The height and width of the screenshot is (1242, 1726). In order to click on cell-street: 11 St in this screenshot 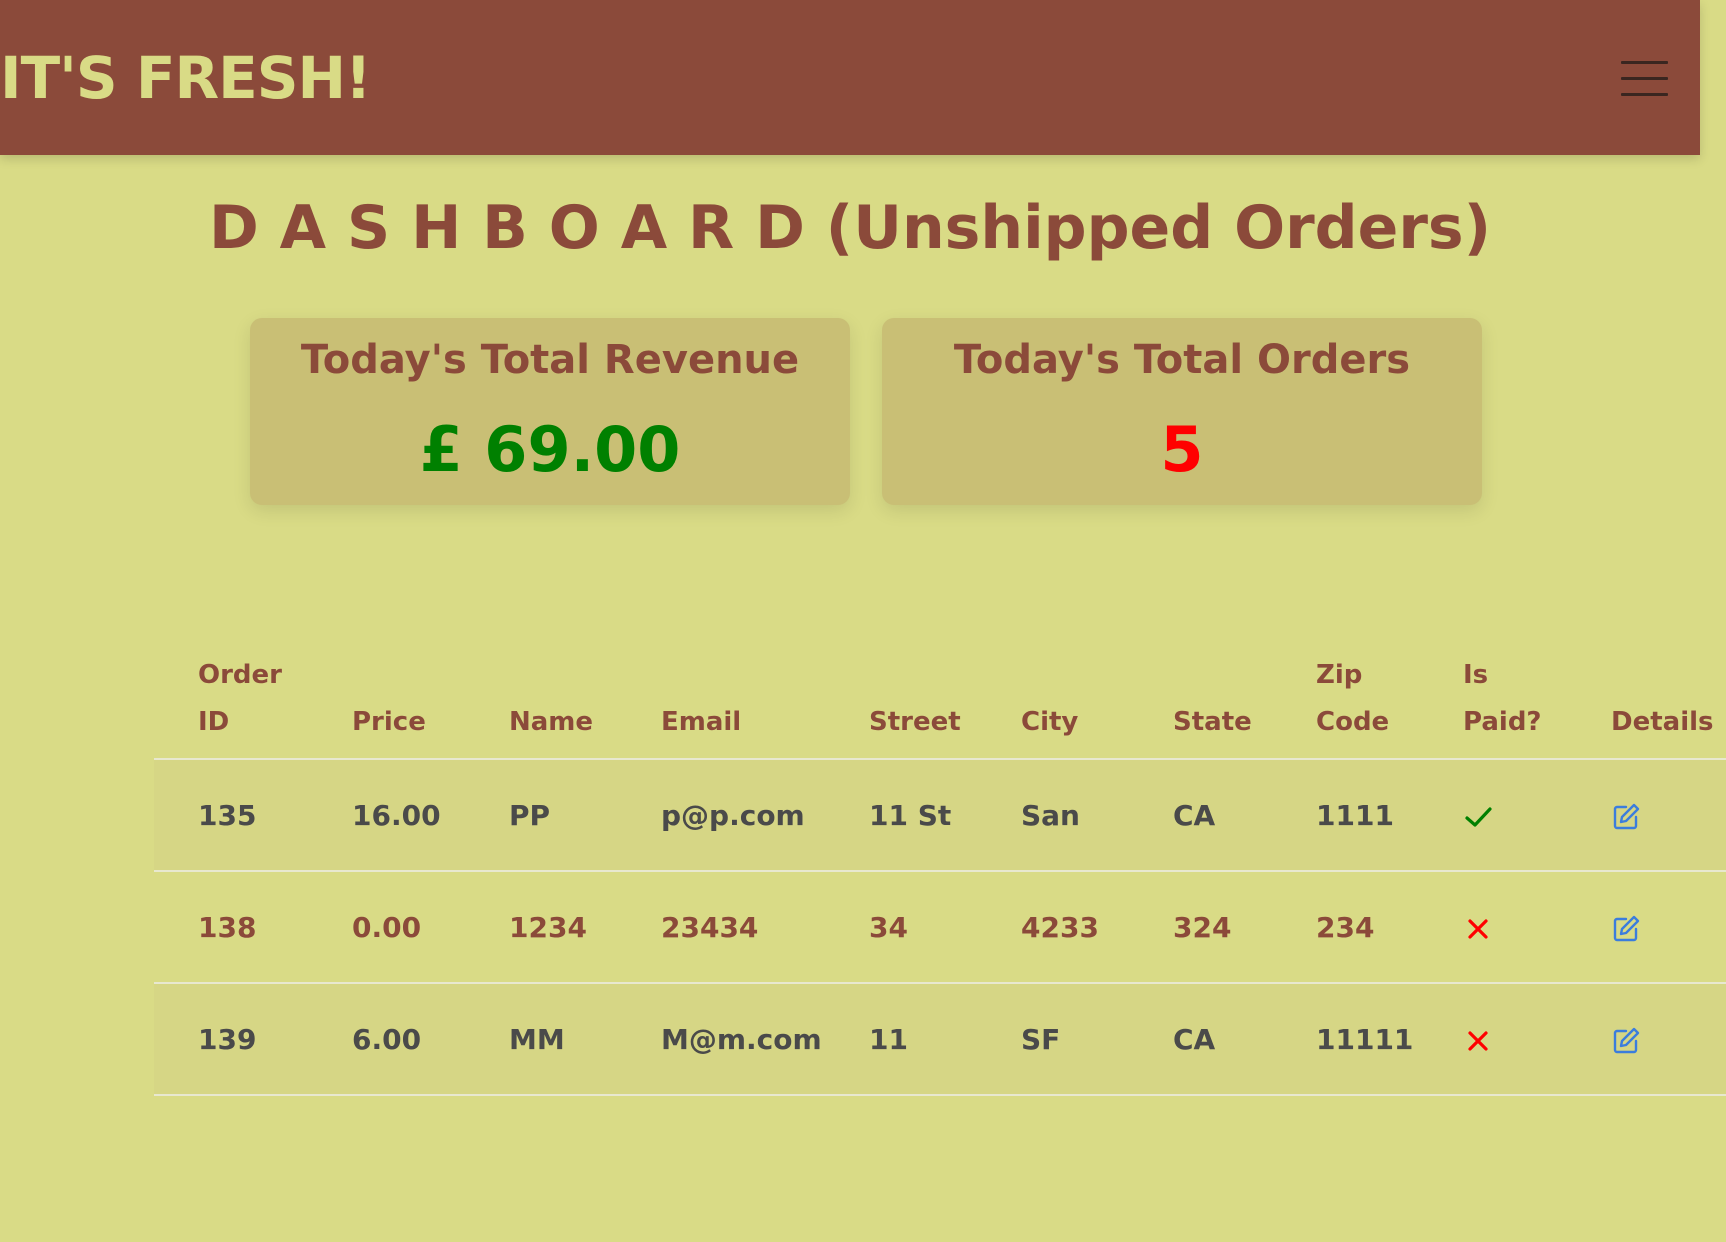, I will do `click(901, 815)`.